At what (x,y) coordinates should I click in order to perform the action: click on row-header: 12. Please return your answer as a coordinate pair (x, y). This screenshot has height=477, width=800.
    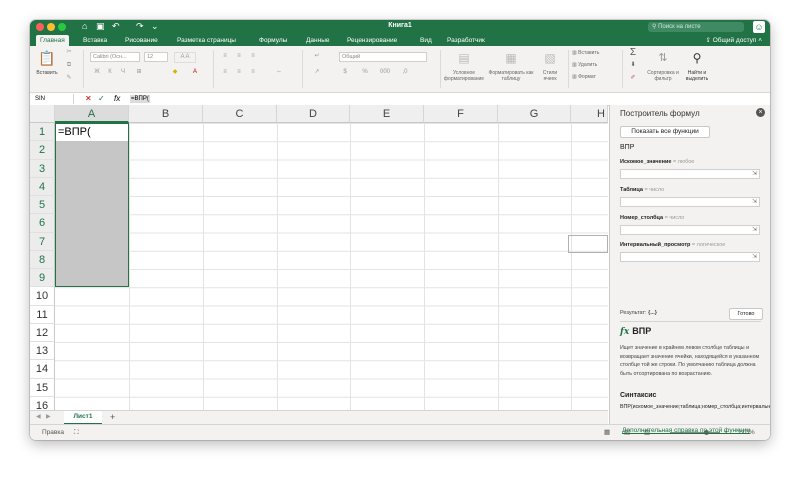
    Looking at the image, I should click on (42, 332).